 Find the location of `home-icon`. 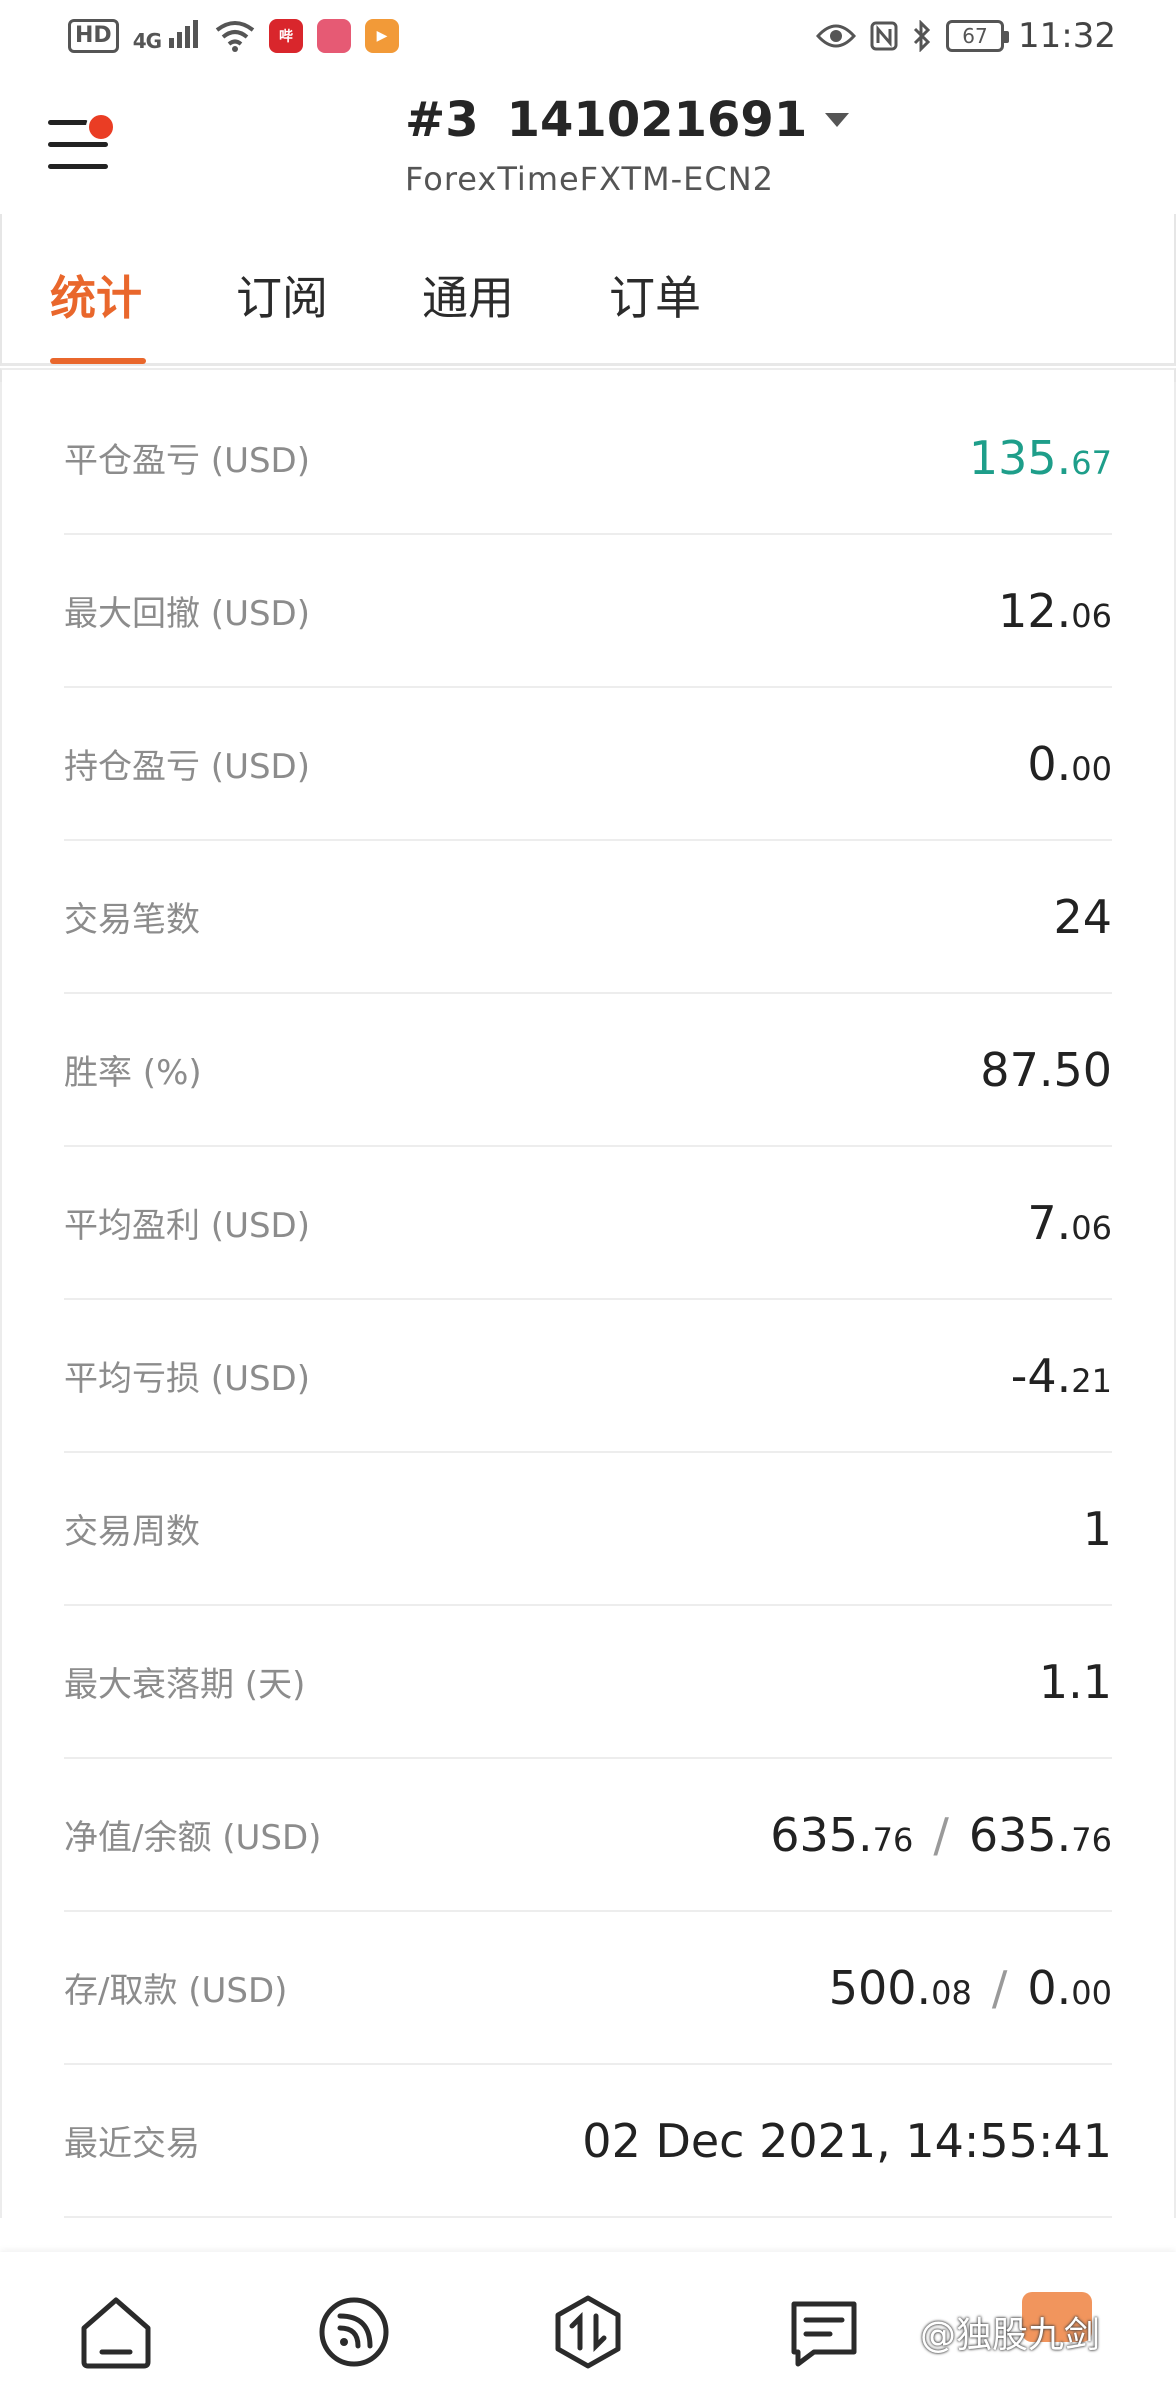

home-icon is located at coordinates (116, 2333).